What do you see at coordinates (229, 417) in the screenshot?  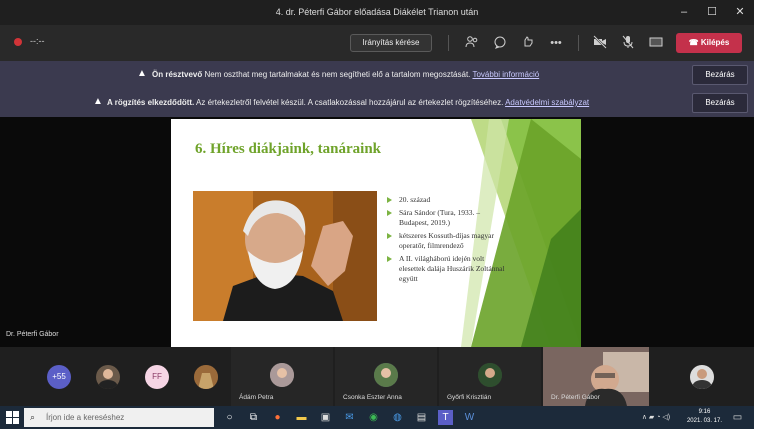 I see `cortana-icon: ○` at bounding box center [229, 417].